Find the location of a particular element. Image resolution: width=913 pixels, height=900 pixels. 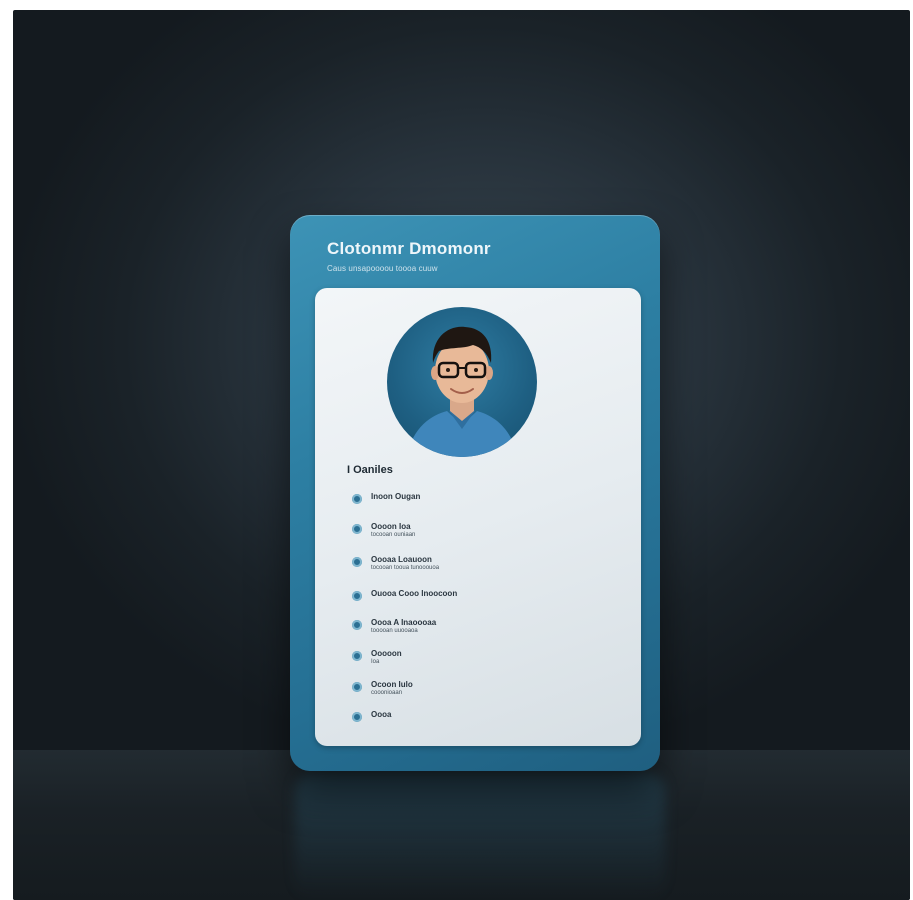

item-detail: cooonioaan is located at coordinates (387, 693).